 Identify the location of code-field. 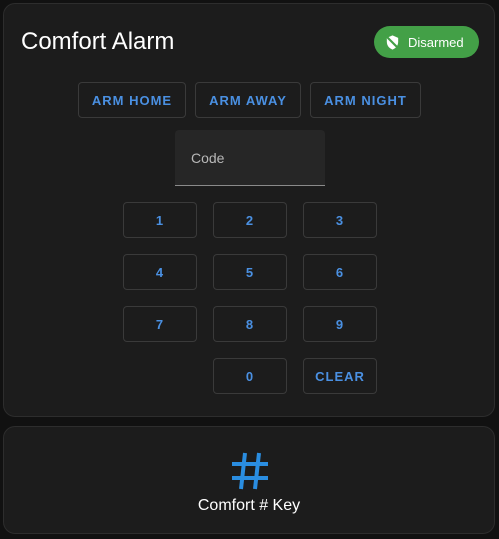
(250, 158).